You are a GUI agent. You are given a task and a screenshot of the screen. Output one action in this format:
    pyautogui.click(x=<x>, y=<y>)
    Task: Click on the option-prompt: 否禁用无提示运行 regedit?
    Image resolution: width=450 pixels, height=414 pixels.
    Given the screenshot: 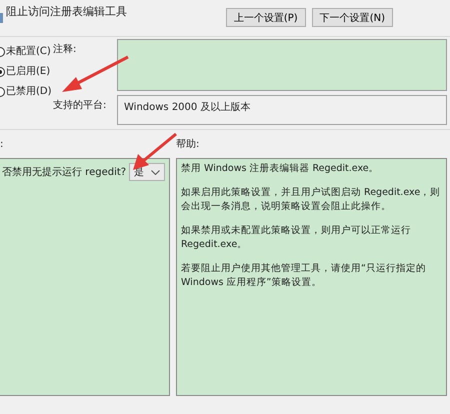 What is the action you would take?
    pyautogui.click(x=64, y=172)
    